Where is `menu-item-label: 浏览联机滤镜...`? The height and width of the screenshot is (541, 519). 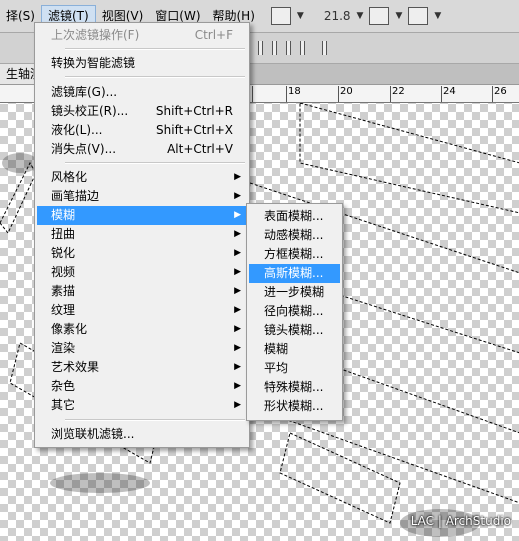 menu-item-label: 浏览联机滤镜... is located at coordinates (93, 434).